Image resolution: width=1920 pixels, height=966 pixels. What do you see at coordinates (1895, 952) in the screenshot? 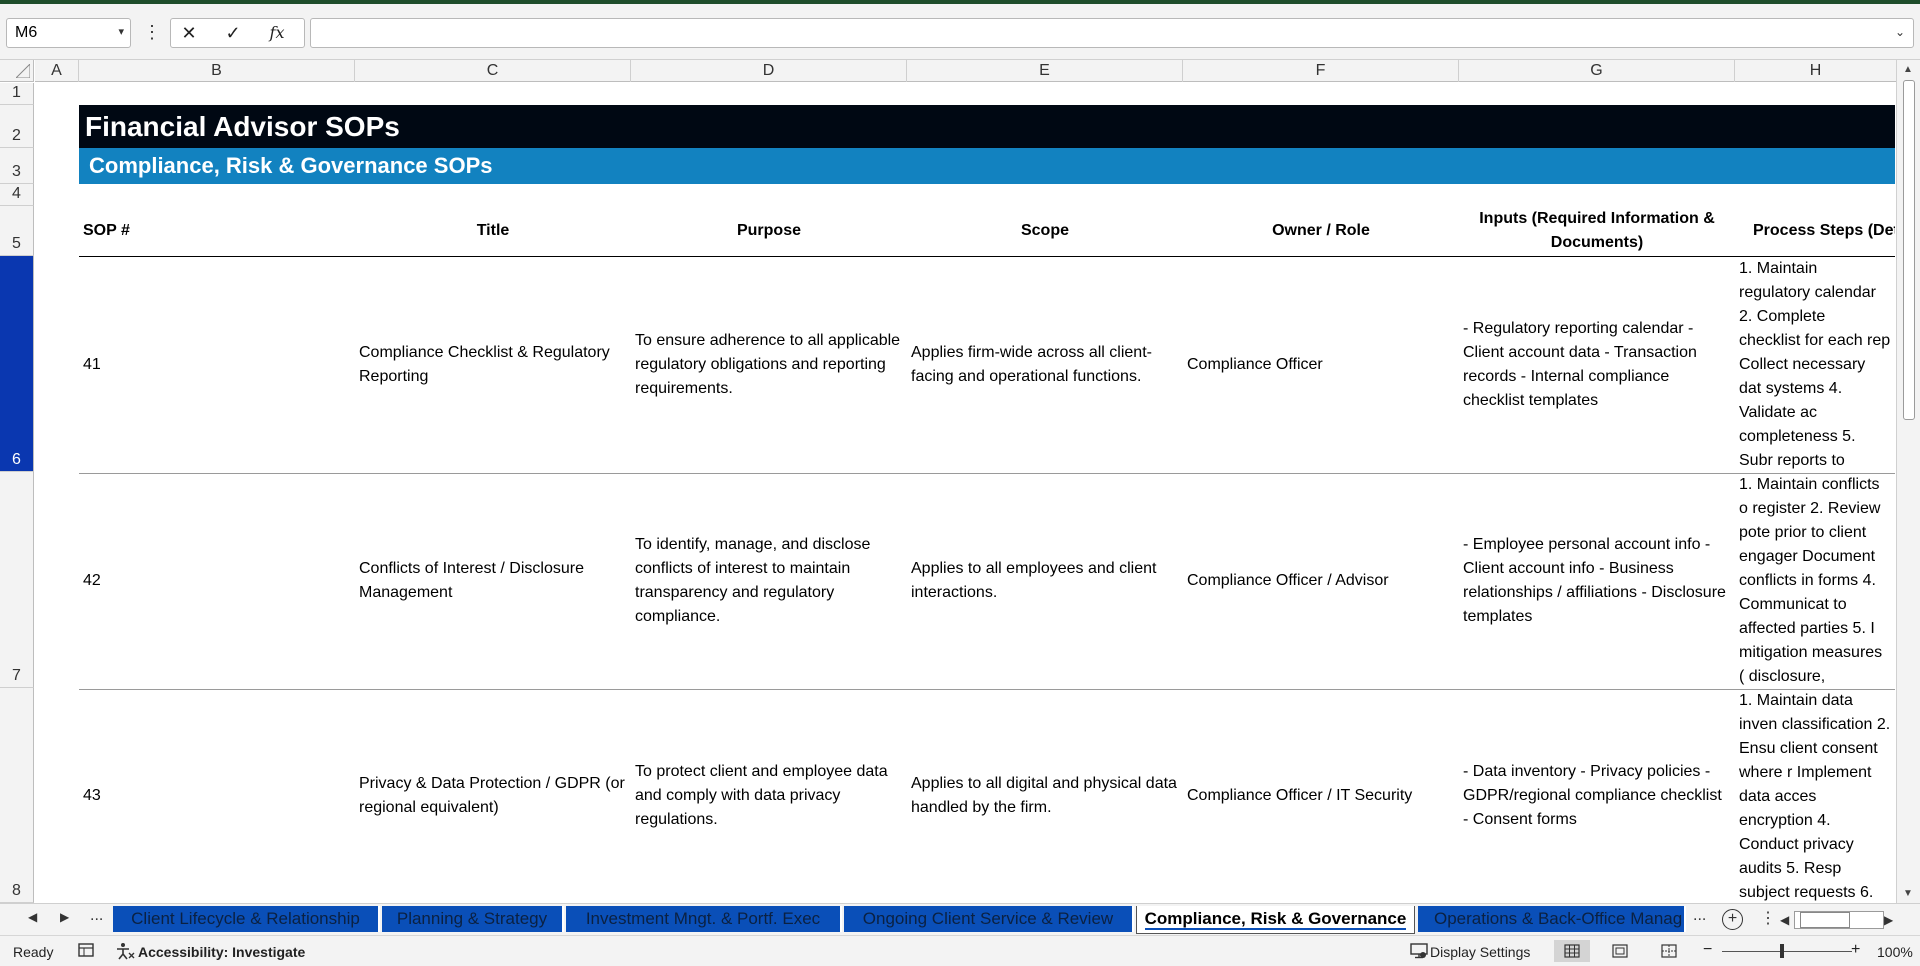
I see `zoom-level: 100%` at bounding box center [1895, 952].